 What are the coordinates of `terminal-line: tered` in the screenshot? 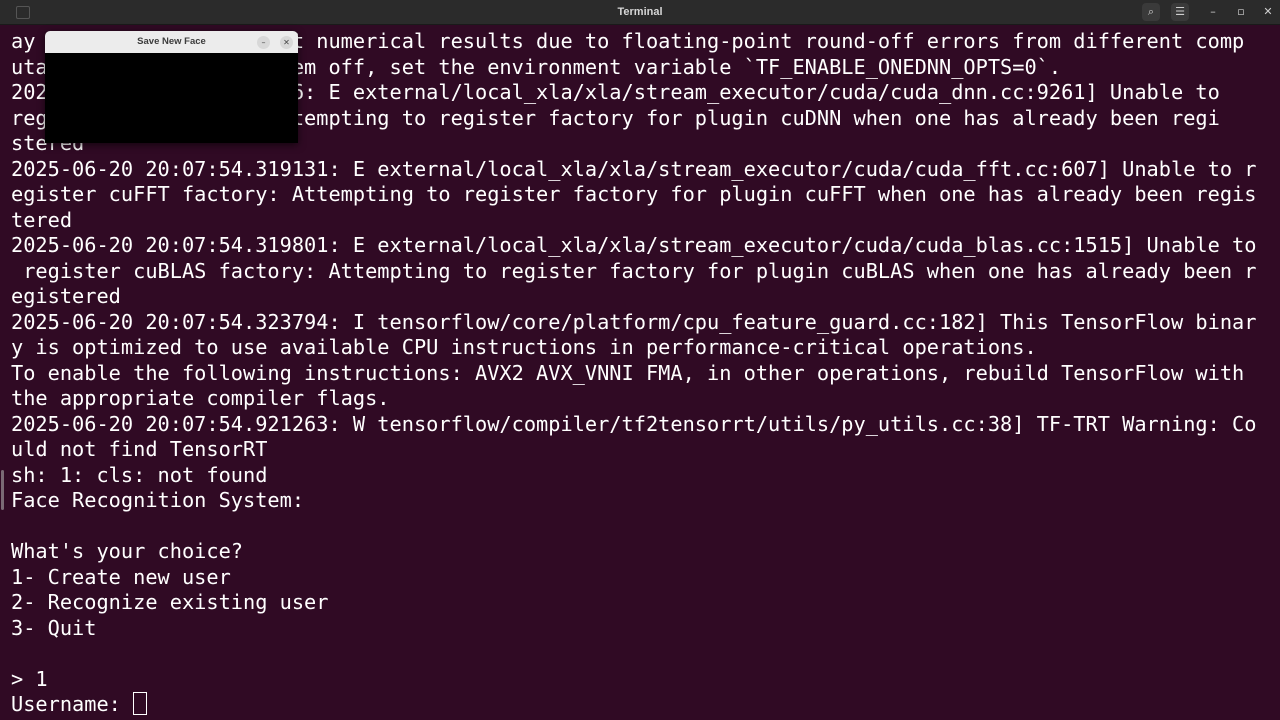 It's located at (42, 219).